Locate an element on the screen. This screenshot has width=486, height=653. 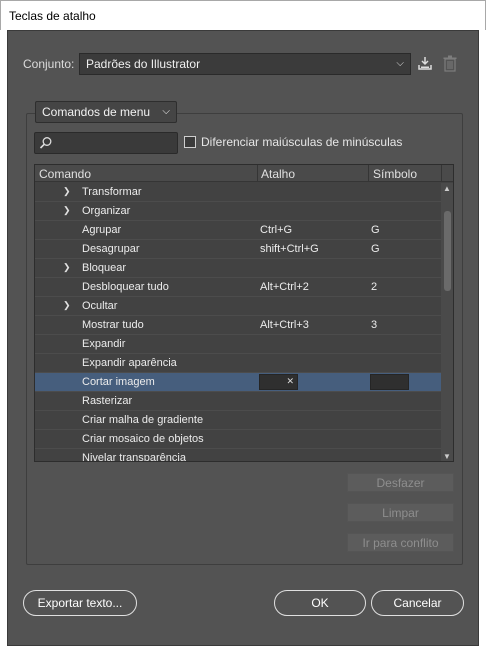
table-row: Cortar imagem ✕ is located at coordinates (238, 382).